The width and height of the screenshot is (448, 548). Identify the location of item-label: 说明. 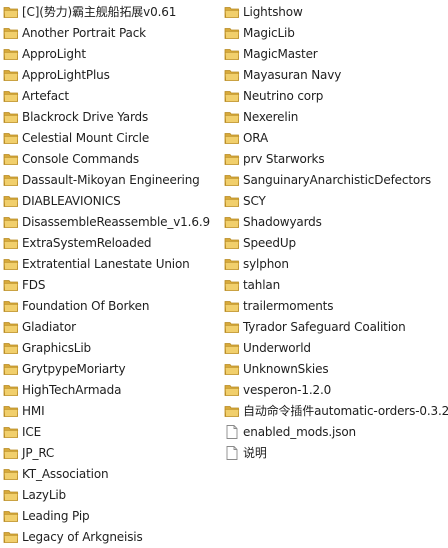
(255, 452).